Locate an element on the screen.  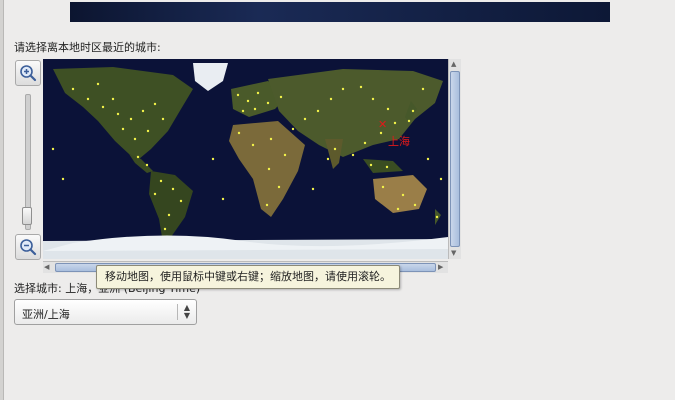
zoom-out-icon is located at coordinates (28, 247).